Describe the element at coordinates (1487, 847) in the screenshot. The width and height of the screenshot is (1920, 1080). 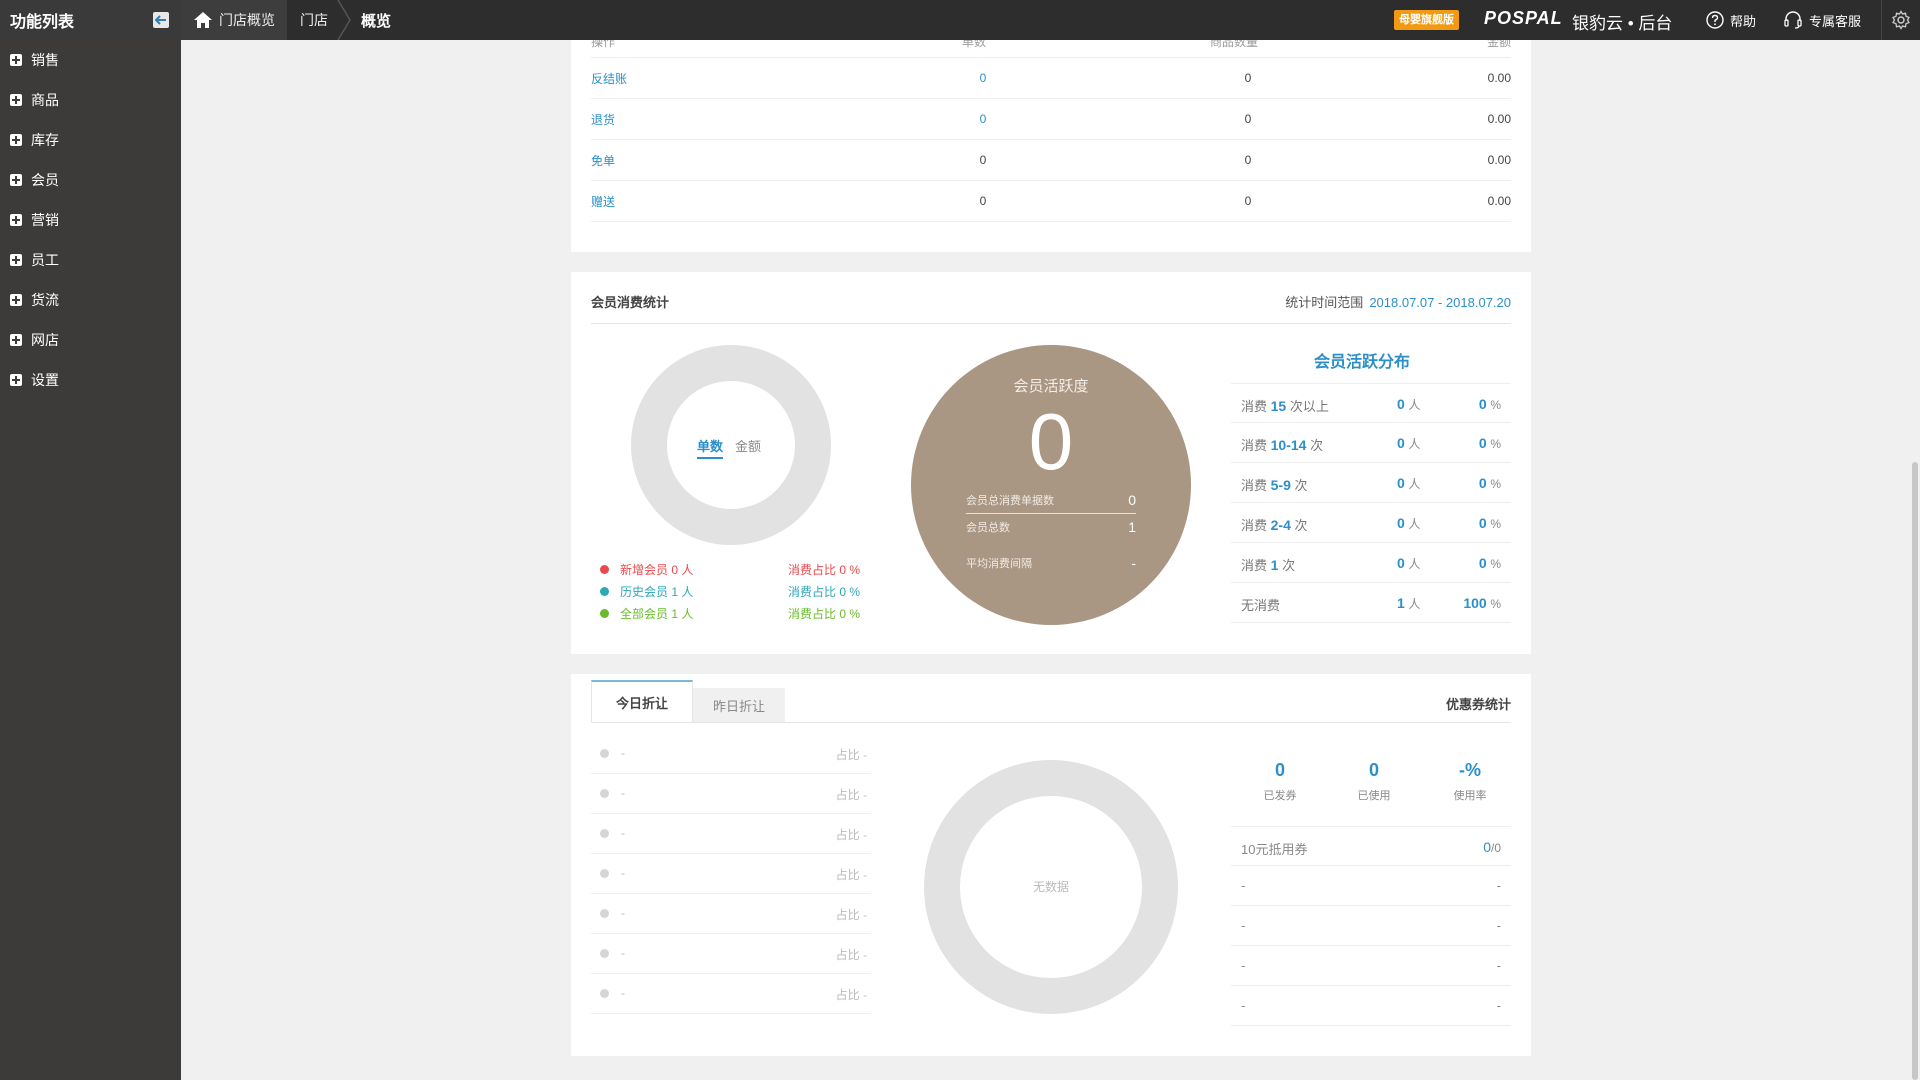
I see `coupon-used: 0` at that location.